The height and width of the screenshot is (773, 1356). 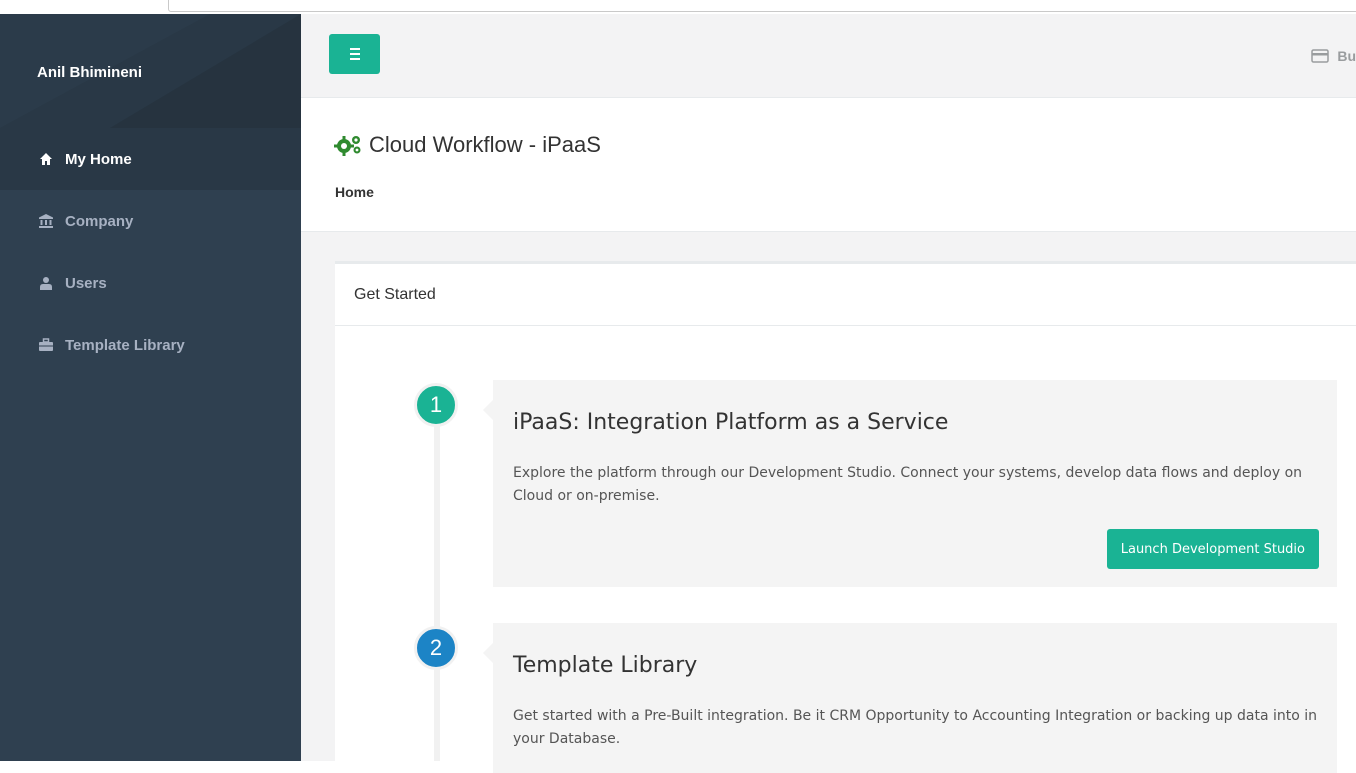 What do you see at coordinates (436, 648) in the screenshot?
I see `step-number-badge: 2` at bounding box center [436, 648].